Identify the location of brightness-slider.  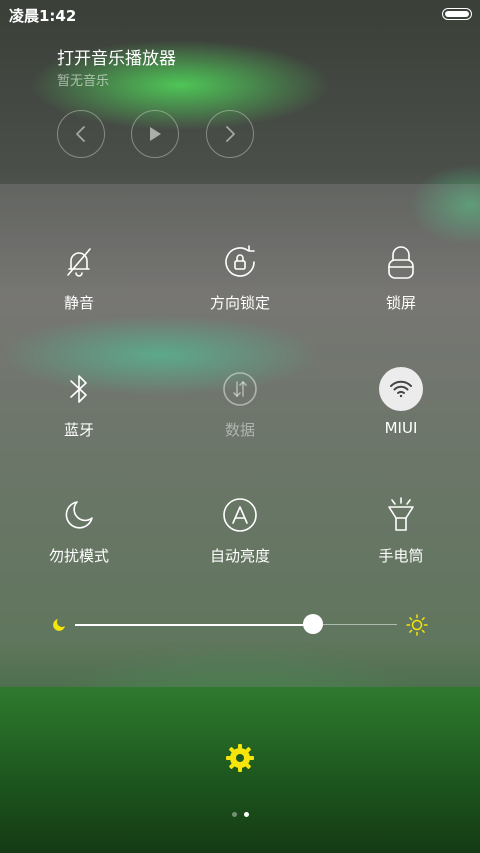
(240, 625).